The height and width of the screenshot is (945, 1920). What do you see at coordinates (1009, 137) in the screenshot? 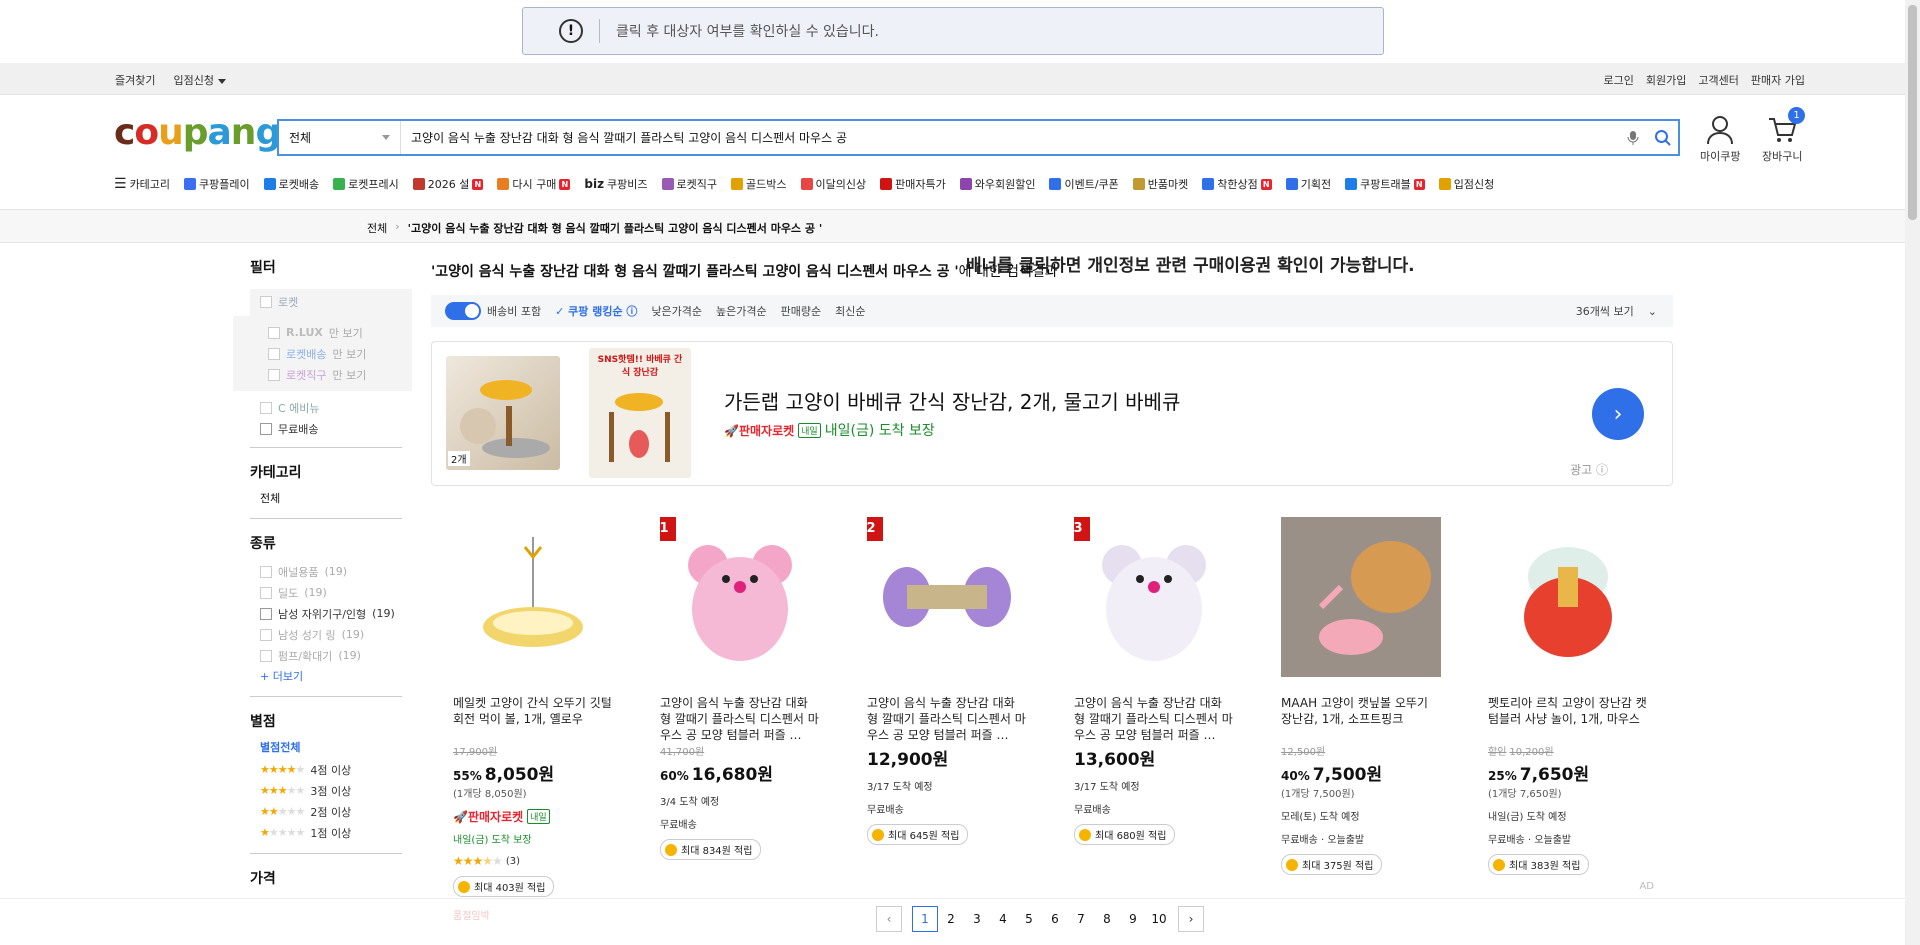
I see `search-input` at bounding box center [1009, 137].